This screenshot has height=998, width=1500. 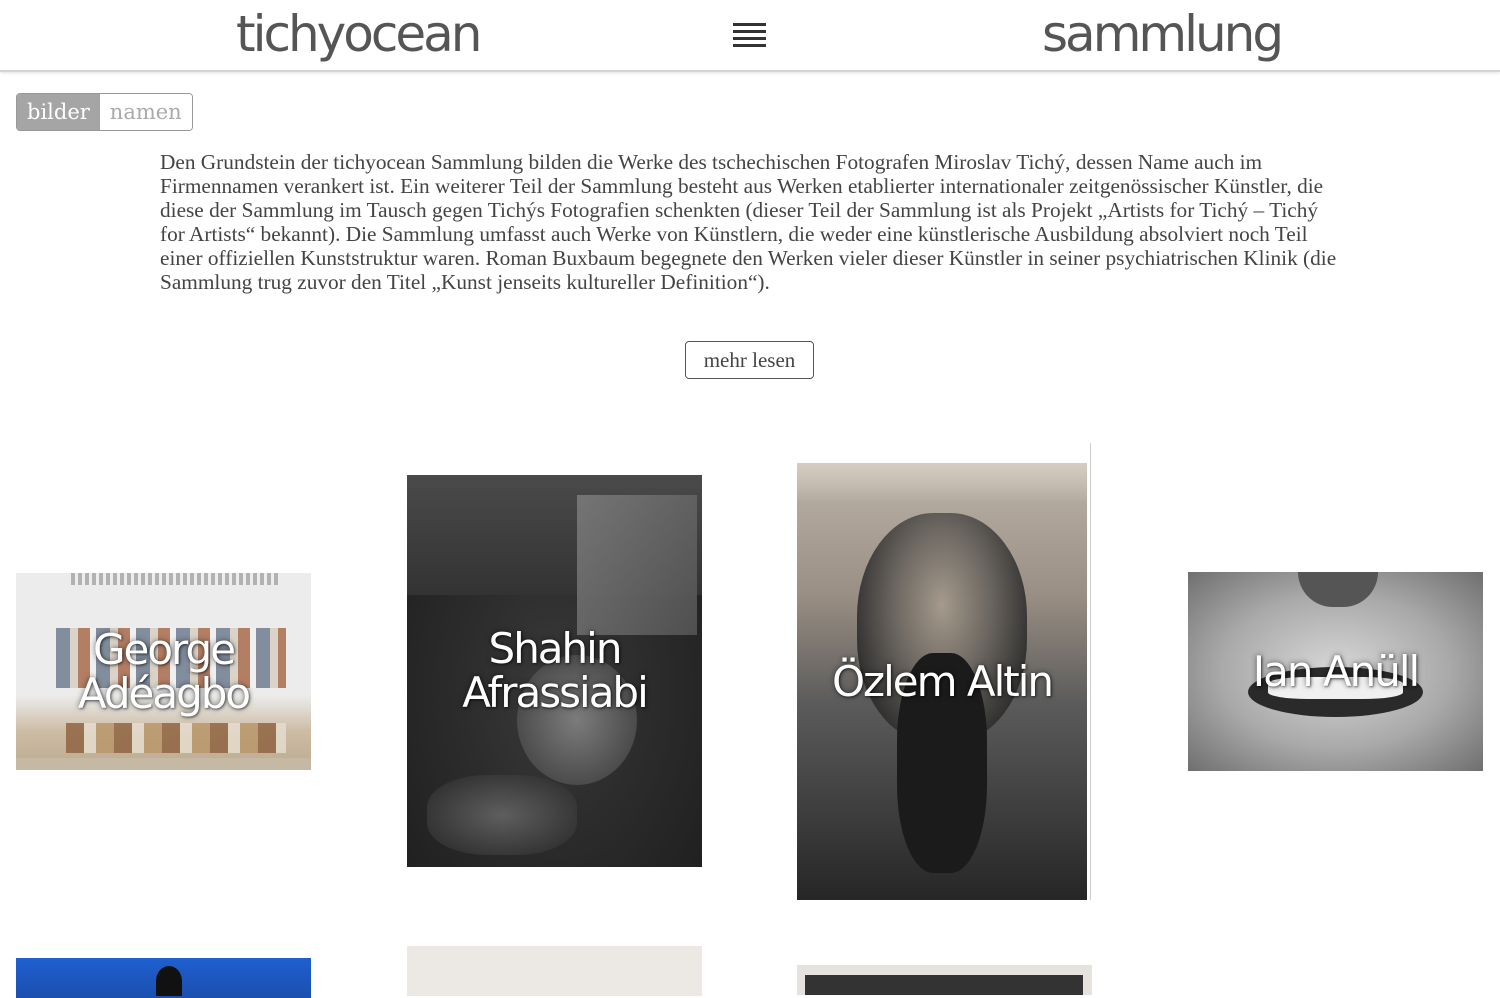 I want to click on view-toggle-namen: namen, so click(x=145, y=112).